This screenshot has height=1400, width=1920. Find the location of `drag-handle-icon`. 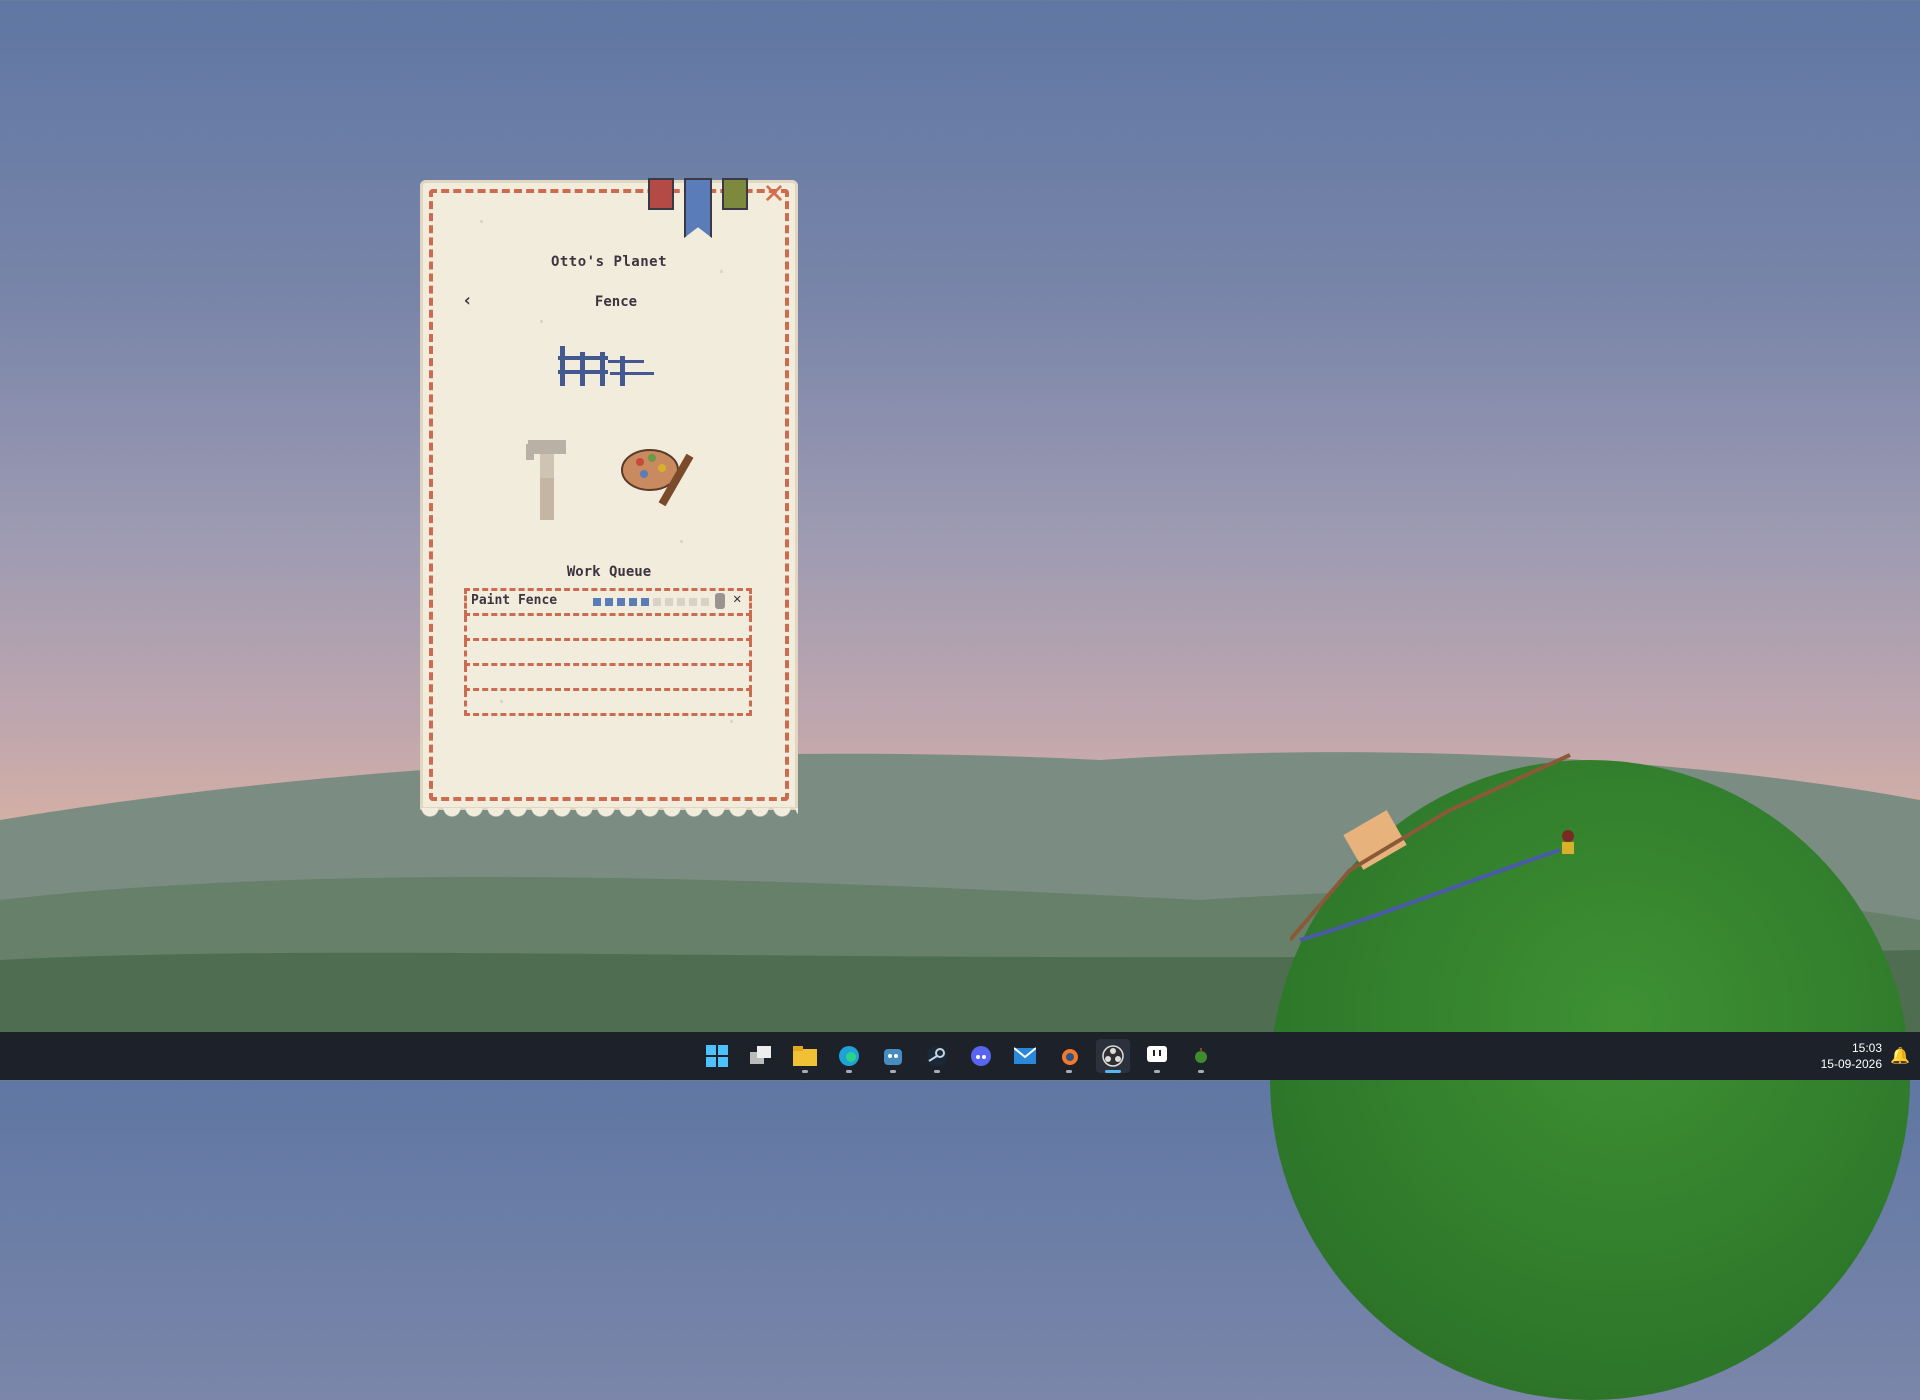

drag-handle-icon is located at coordinates (720, 601).